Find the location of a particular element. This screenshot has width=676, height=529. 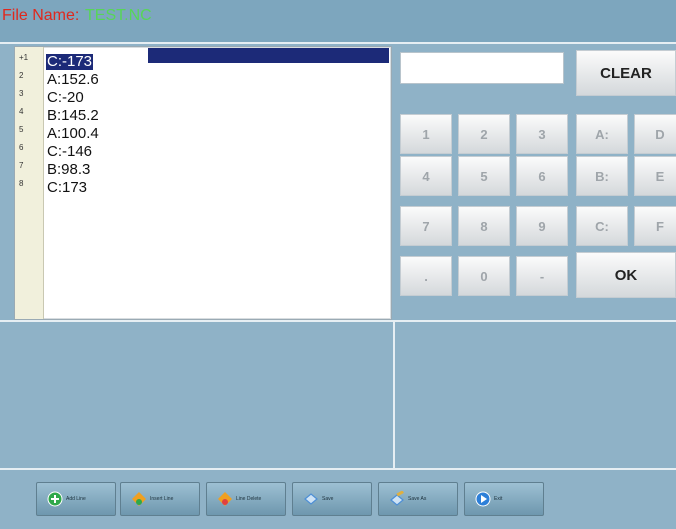

keypad-display is located at coordinates (482, 68).